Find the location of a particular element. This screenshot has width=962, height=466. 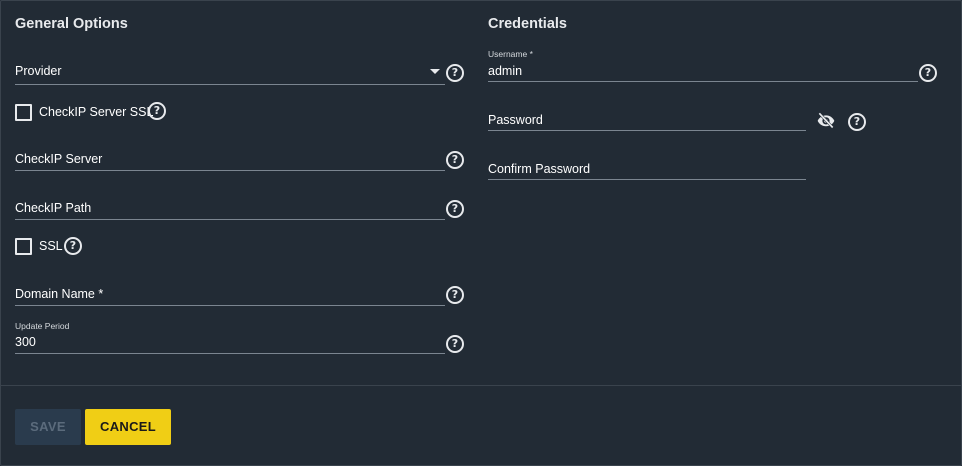

provider-label: Provider is located at coordinates (38, 71).